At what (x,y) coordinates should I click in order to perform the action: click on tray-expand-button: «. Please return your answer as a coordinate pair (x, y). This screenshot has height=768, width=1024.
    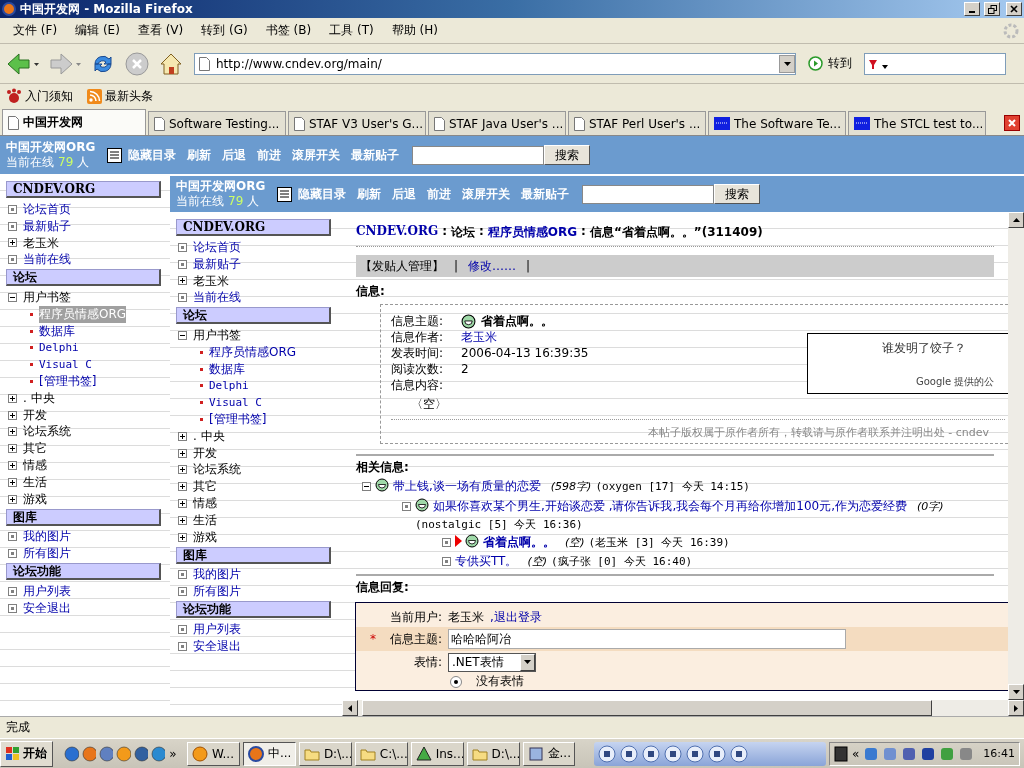
    Looking at the image, I should click on (855, 753).